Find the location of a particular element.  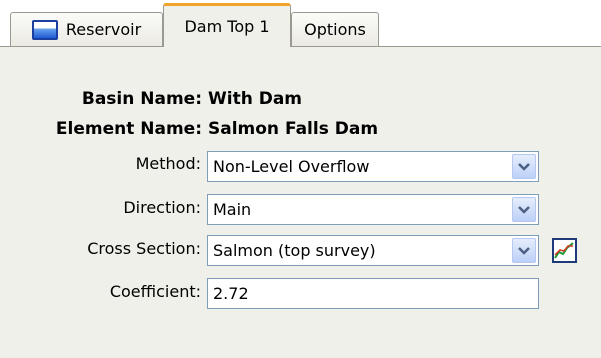

cross-section-label: Cross Section: is located at coordinates (144, 248).